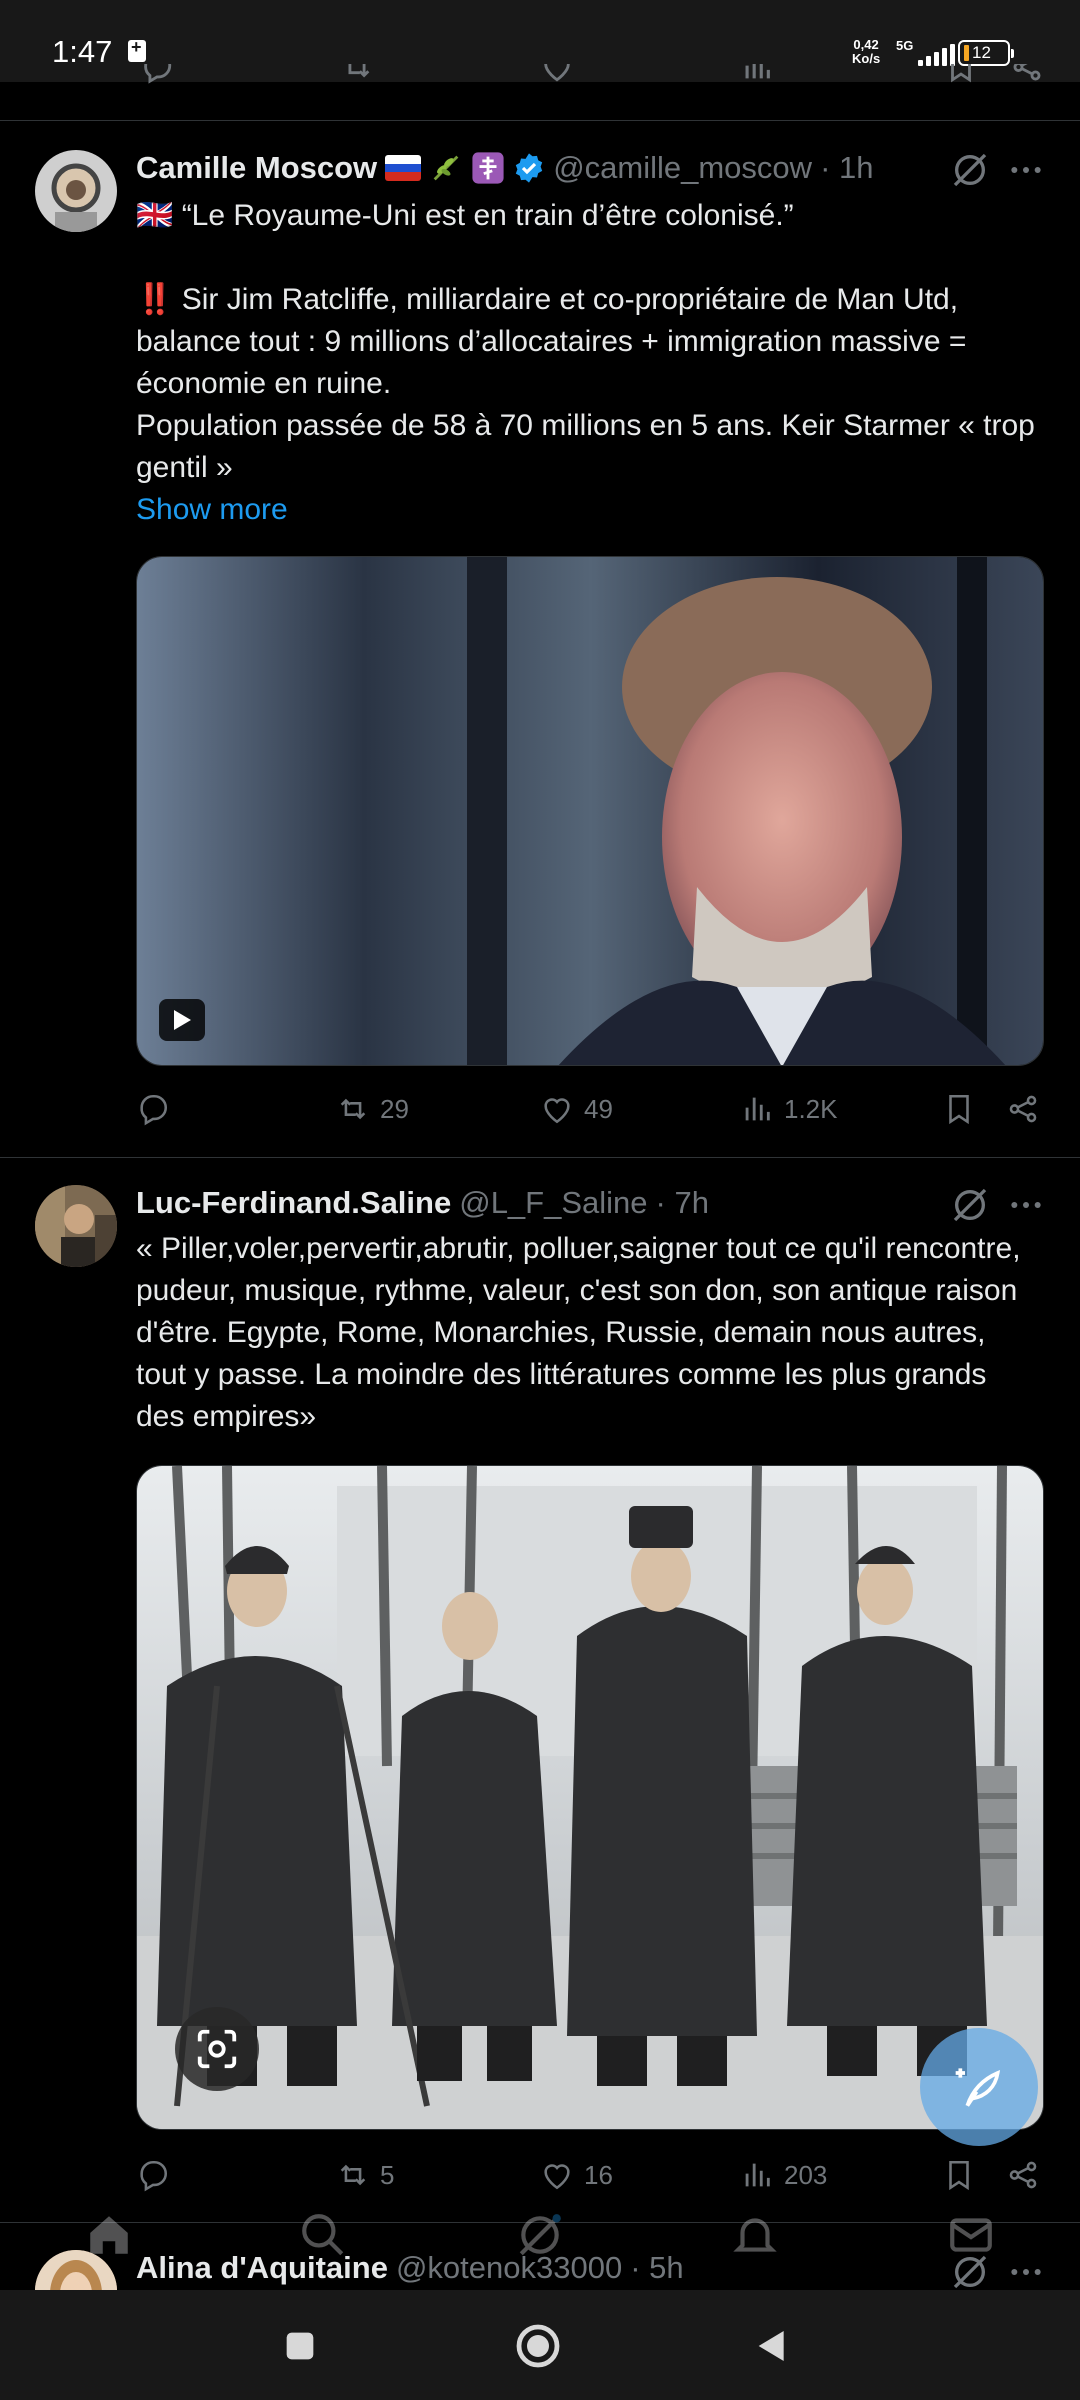 This screenshot has width=1080, height=2400. I want to click on display-name: Alina d'Aquitaine, so click(262, 2268).